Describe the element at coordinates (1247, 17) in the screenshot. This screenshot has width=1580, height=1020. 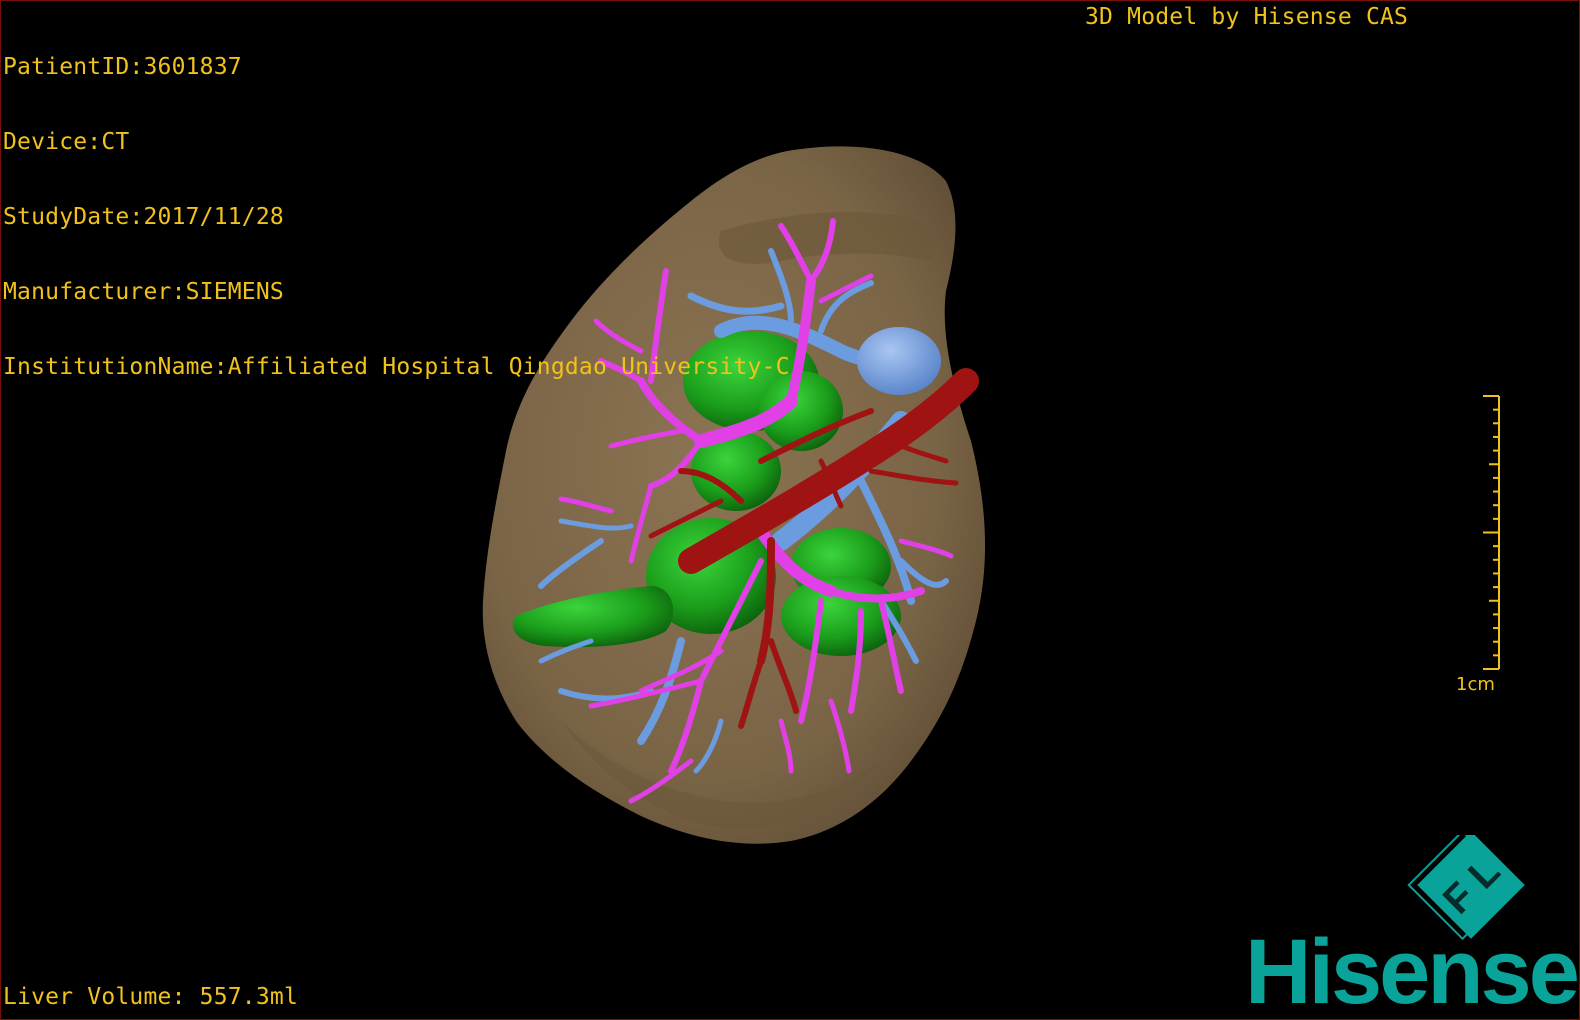
I see `viewer-title: 3D Model by Hisense CAS` at that location.